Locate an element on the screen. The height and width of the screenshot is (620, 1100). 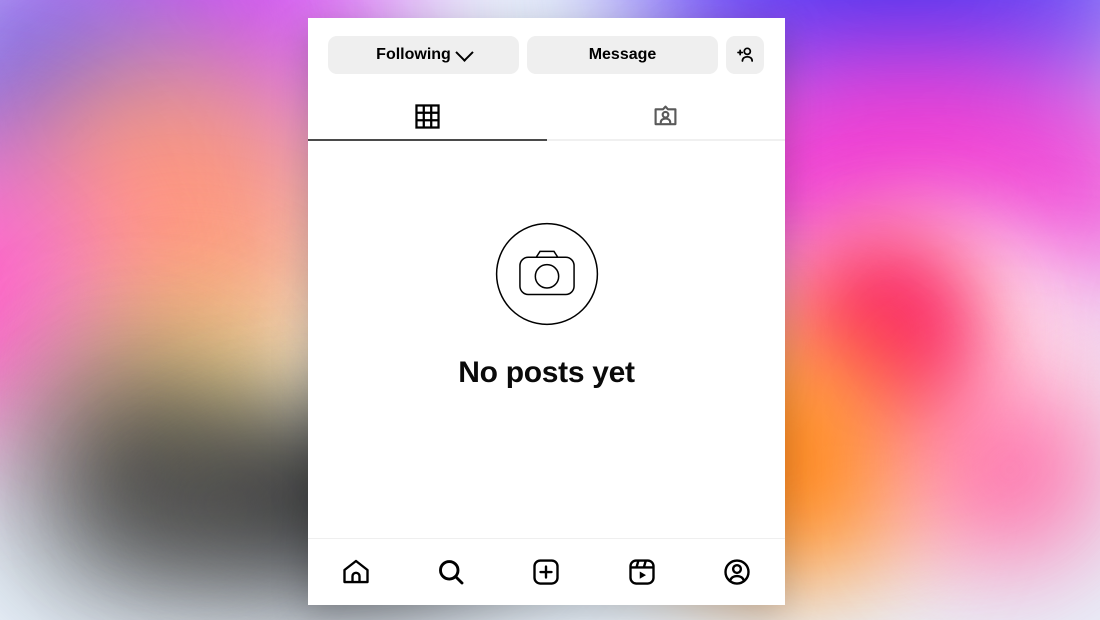
nav-reels-button is located at coordinates (642, 572).